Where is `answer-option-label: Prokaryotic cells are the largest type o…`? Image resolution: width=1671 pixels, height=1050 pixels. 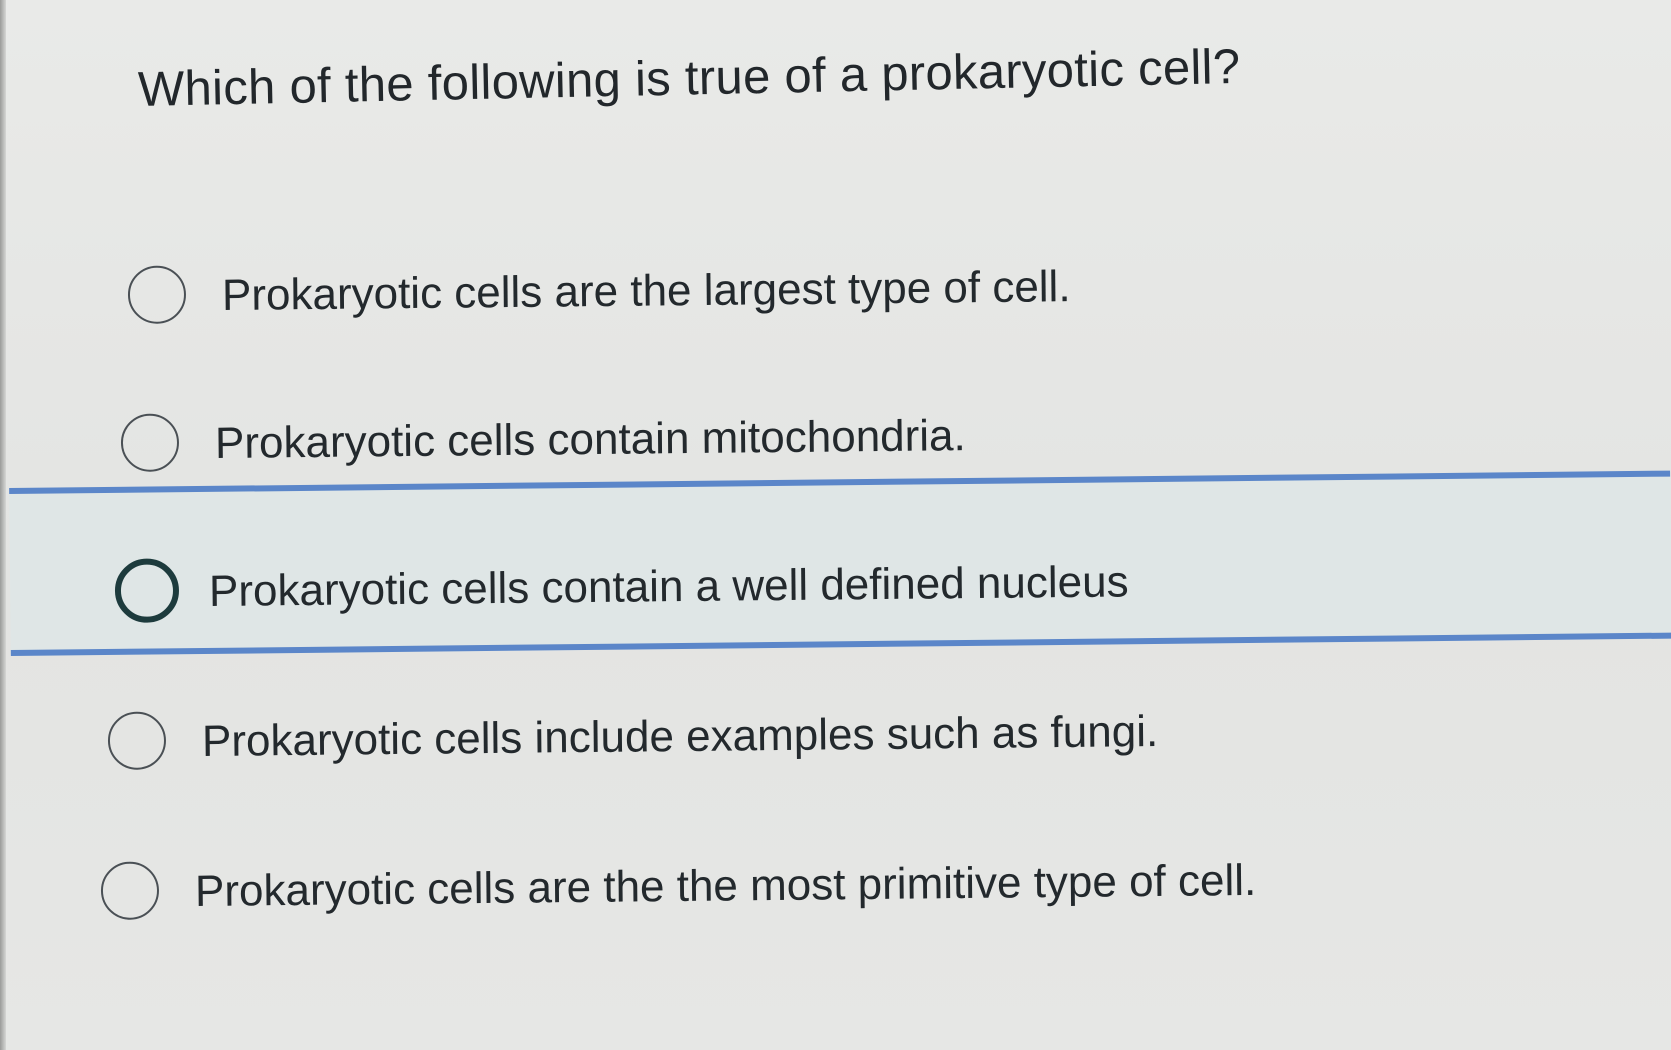 answer-option-label: Prokaryotic cells are the largest type o… is located at coordinates (646, 291).